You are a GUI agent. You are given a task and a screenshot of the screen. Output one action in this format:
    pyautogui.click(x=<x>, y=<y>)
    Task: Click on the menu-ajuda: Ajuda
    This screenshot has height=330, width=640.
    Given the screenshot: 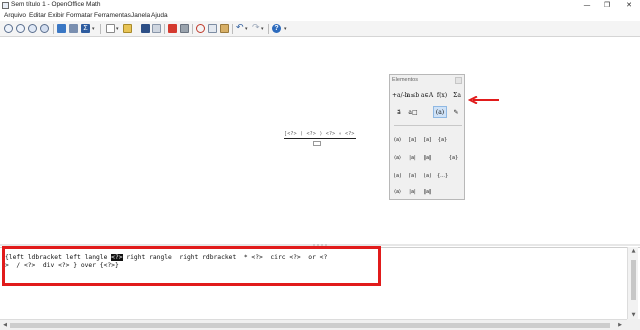 What is the action you would take?
    pyautogui.click(x=159, y=15)
    